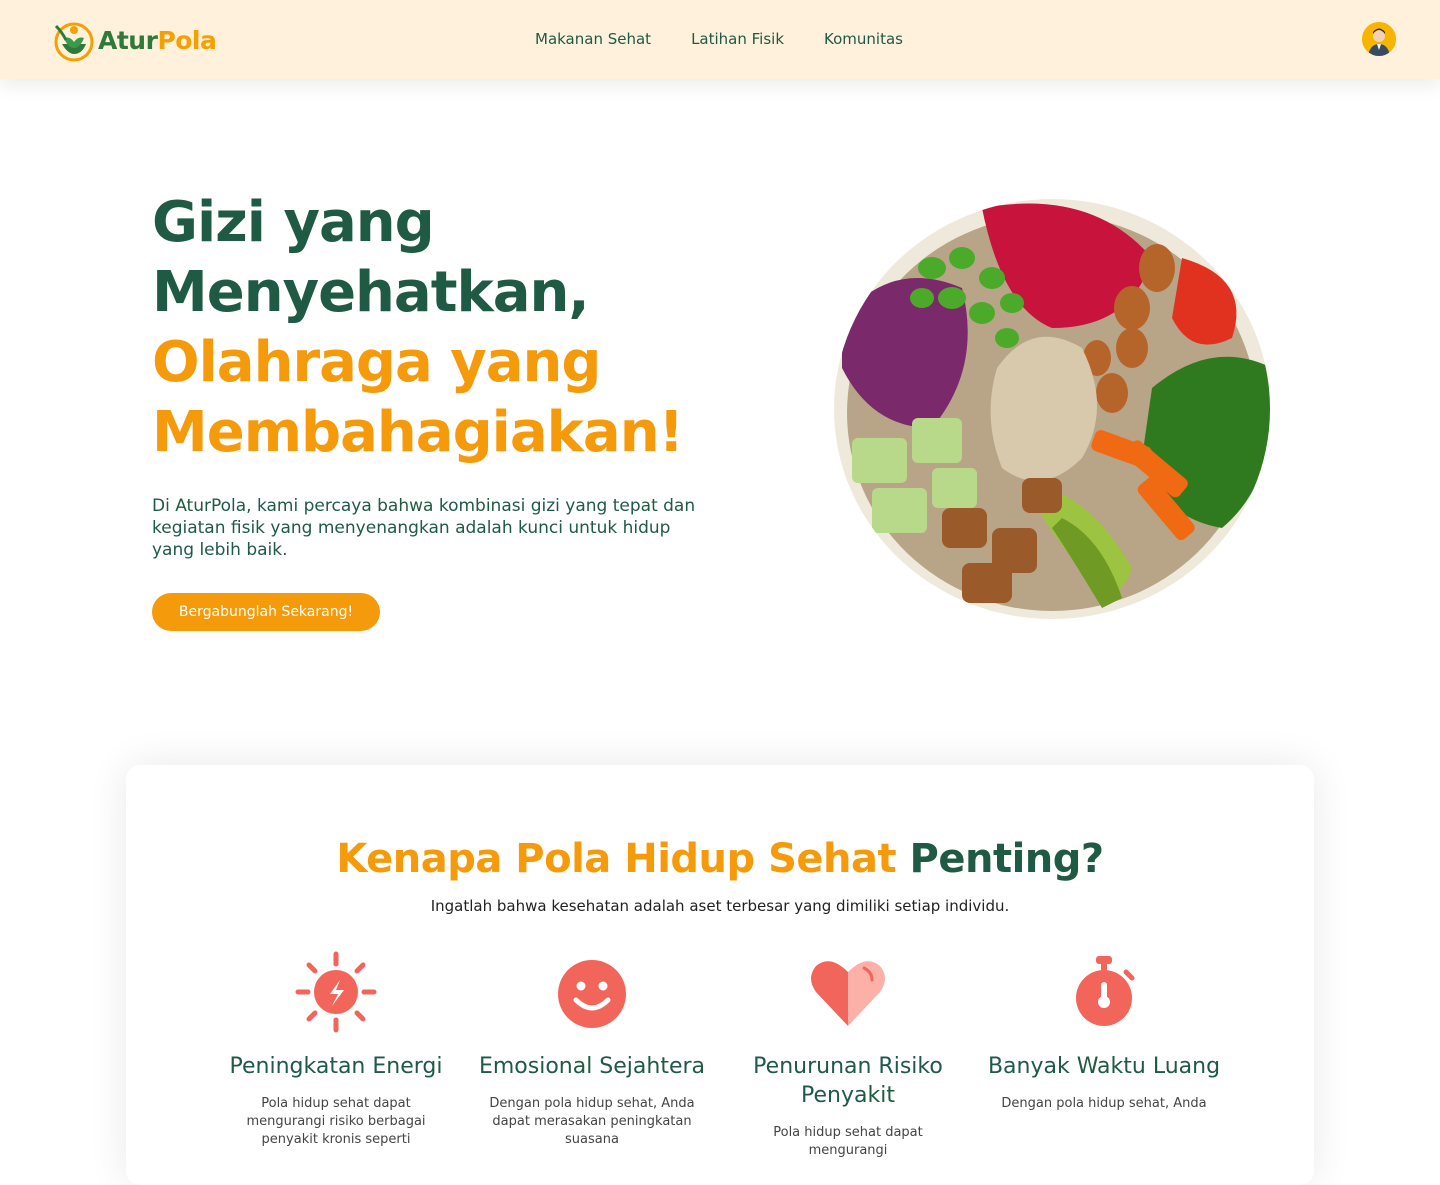 This screenshot has height=1185, width=1440. Describe the element at coordinates (720, 859) in the screenshot. I see `why-section-title: Kenapa Pola Hidup Sehat Penting?` at that location.